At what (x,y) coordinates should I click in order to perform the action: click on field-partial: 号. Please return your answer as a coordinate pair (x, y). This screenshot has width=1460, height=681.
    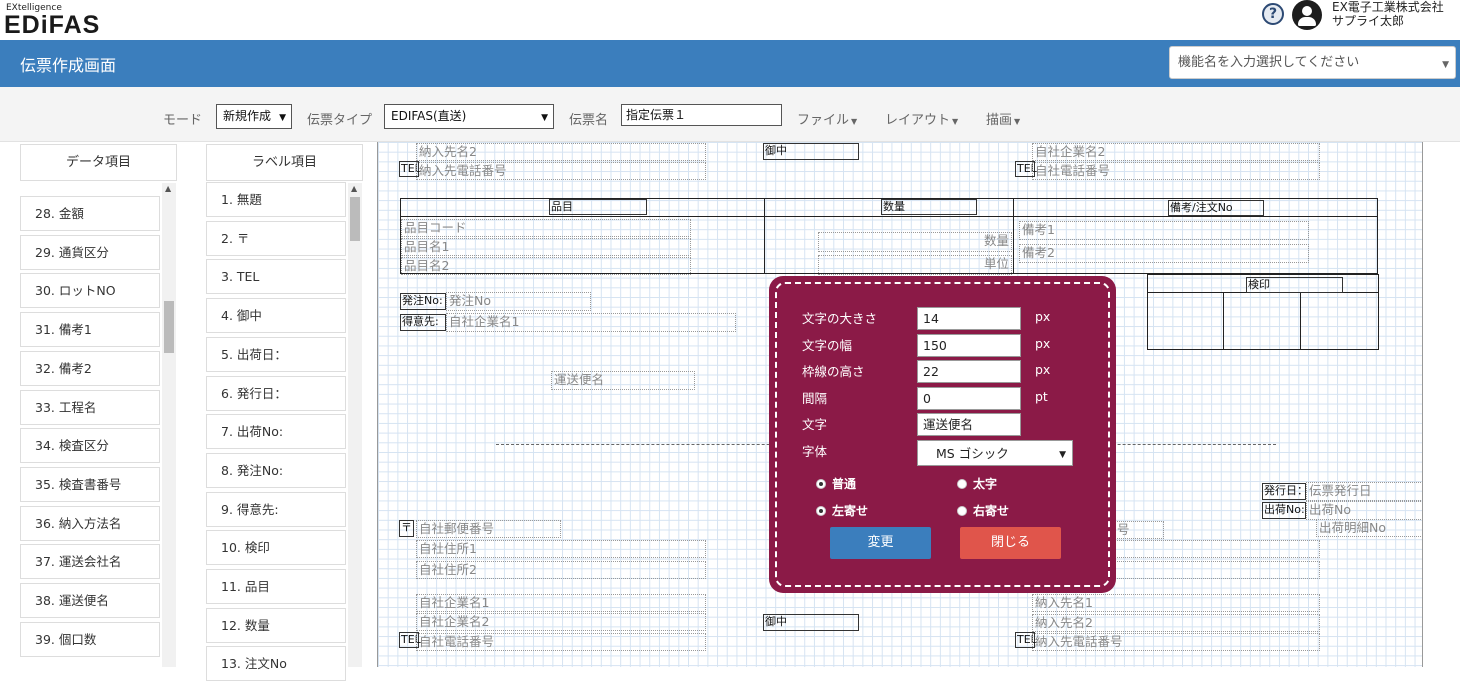
    Looking at the image, I should click on (1139, 530).